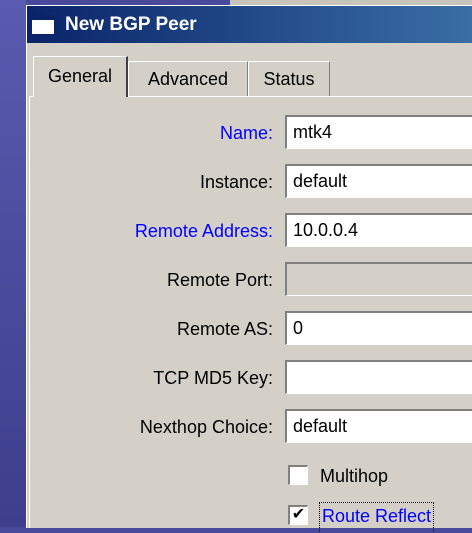 This screenshot has height=533, width=472. I want to click on title-bar: New BGP Peer, so click(249, 24).